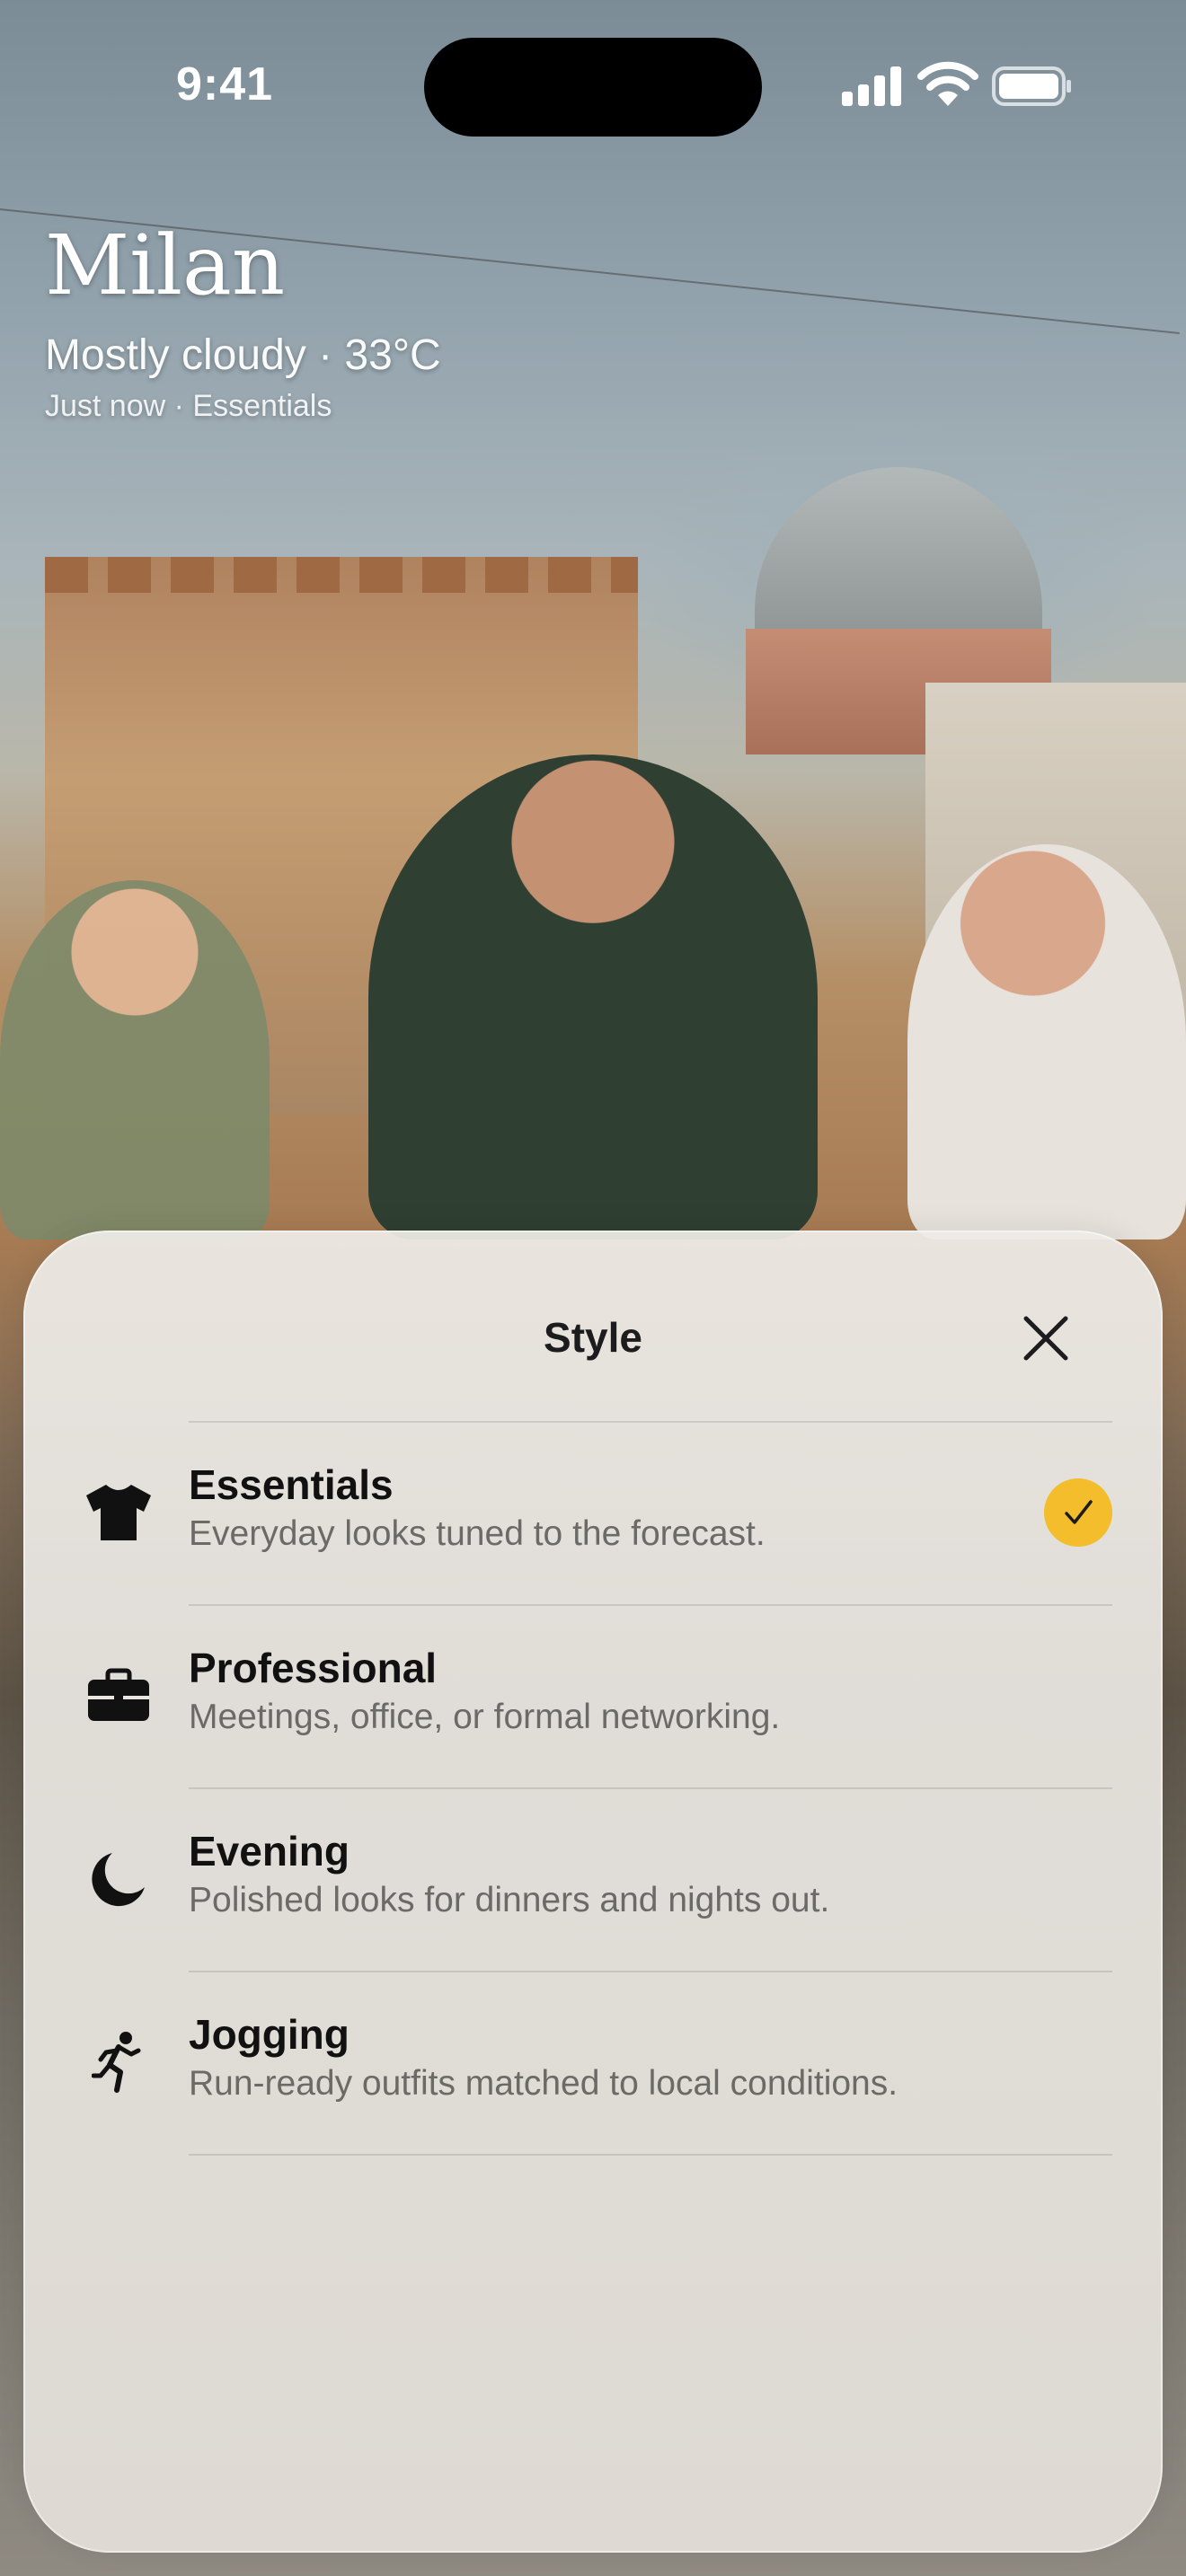  I want to click on option-title: Jogging, so click(269, 2034).